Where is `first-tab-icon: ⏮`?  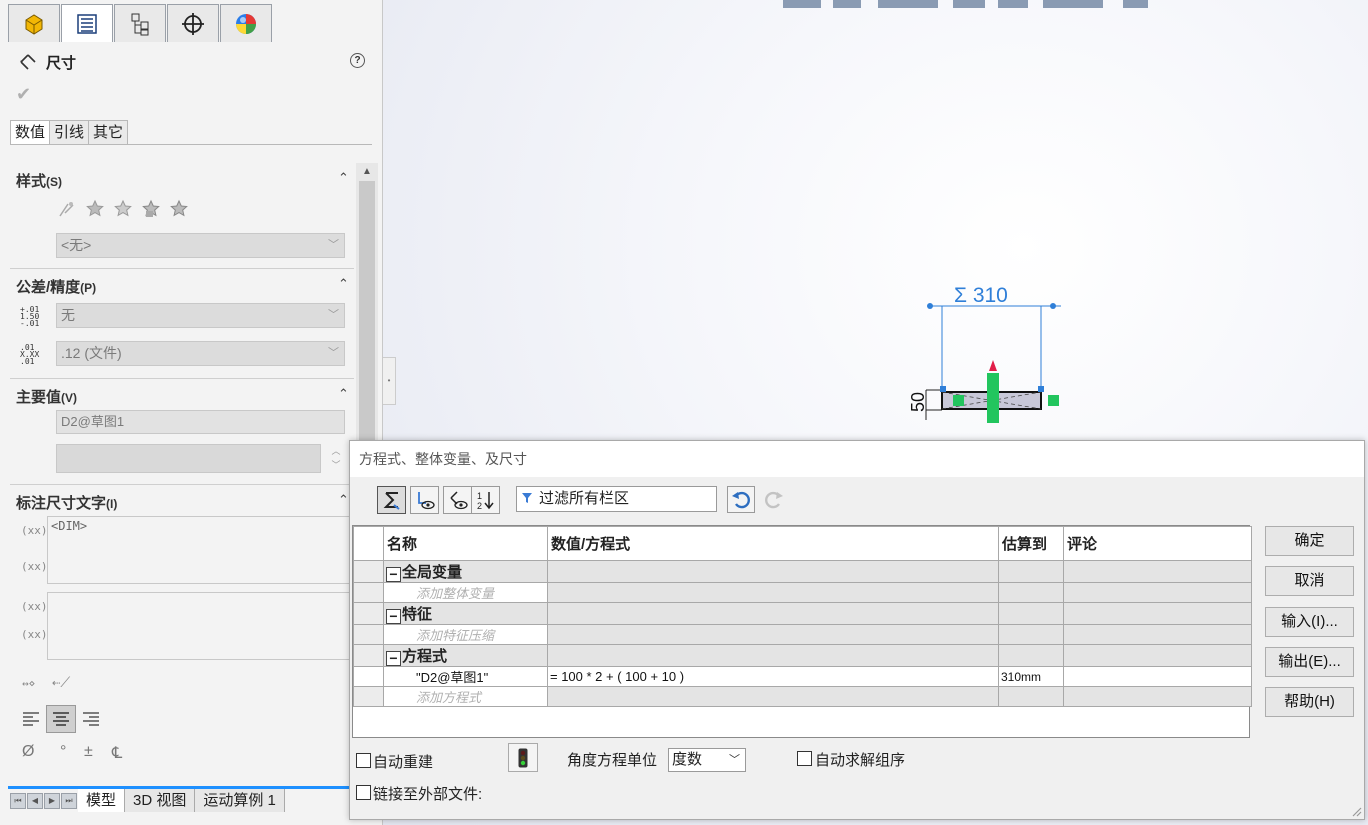
first-tab-icon: ⏮ is located at coordinates (18, 800).